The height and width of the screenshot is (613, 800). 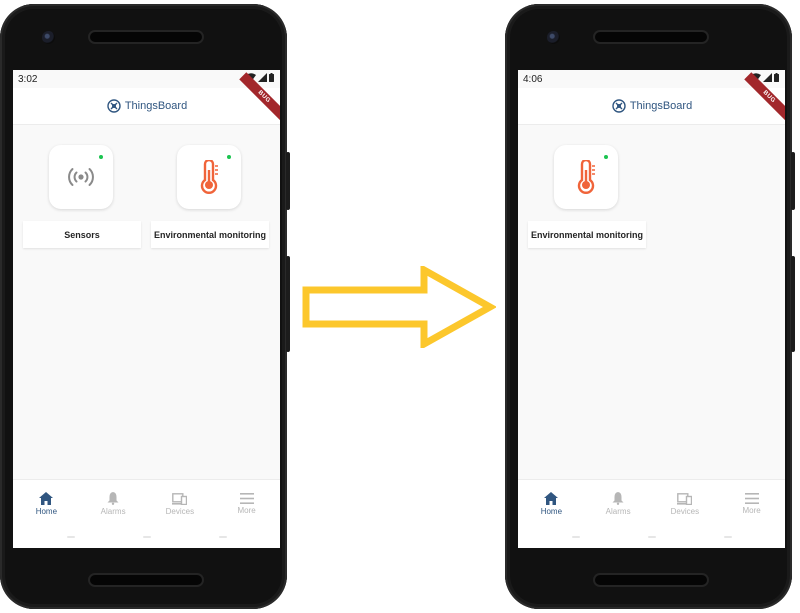 What do you see at coordinates (28, 79) in the screenshot?
I see `status-time: 3:02` at bounding box center [28, 79].